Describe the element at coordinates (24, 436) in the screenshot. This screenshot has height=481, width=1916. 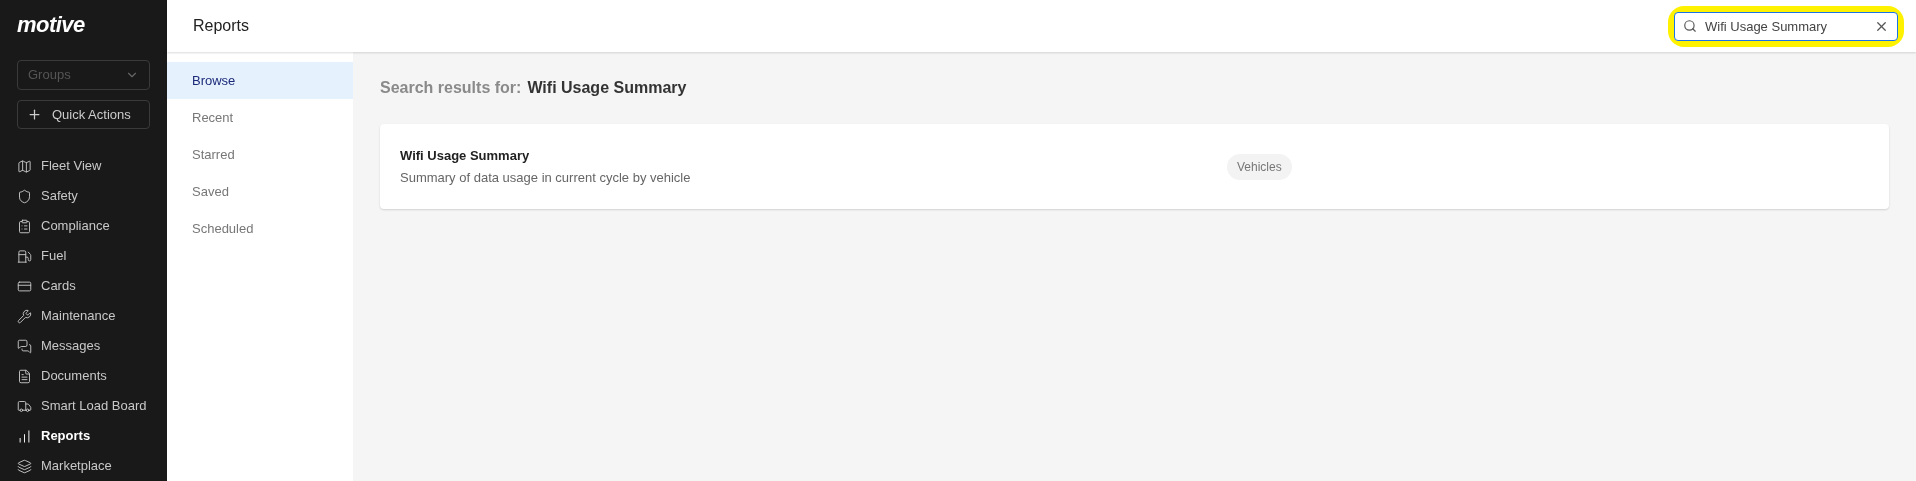
I see `bar-chart-icon` at that location.